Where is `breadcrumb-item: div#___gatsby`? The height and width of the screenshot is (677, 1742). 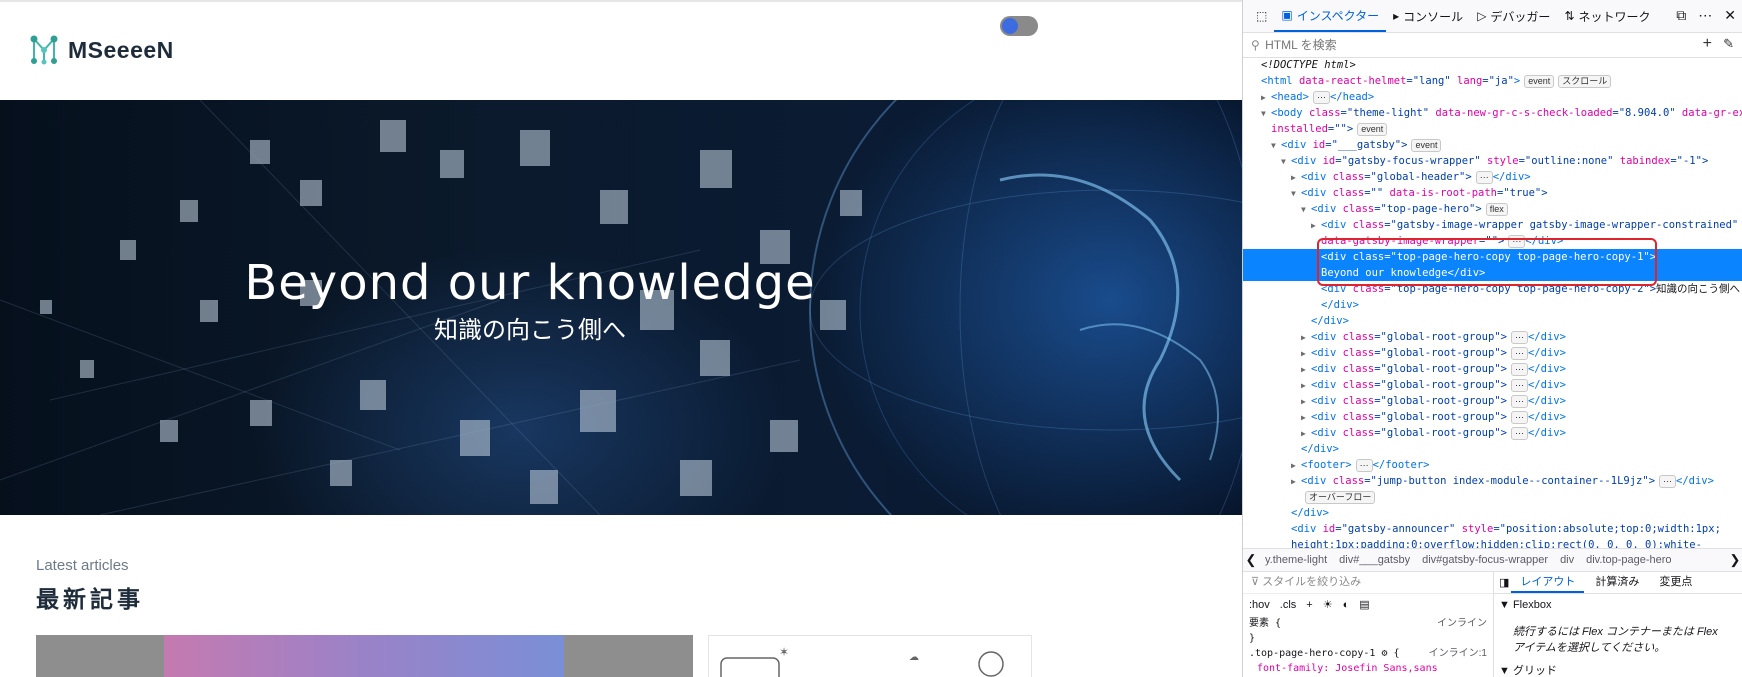 breadcrumb-item: div#___gatsby is located at coordinates (1374, 560).